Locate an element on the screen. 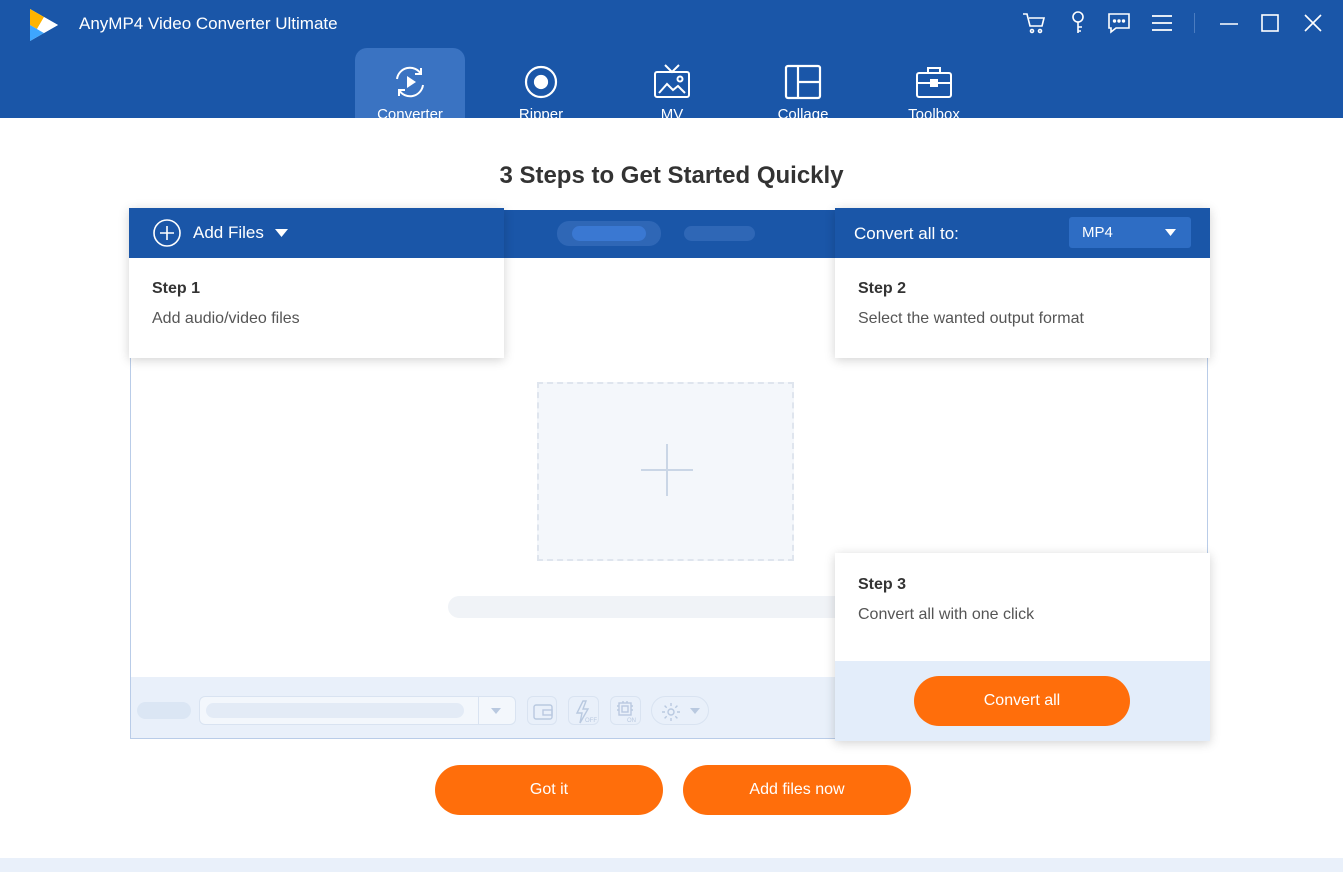 This screenshot has height=872, width=1343. maximize-icon is located at coordinates (1270, 23).